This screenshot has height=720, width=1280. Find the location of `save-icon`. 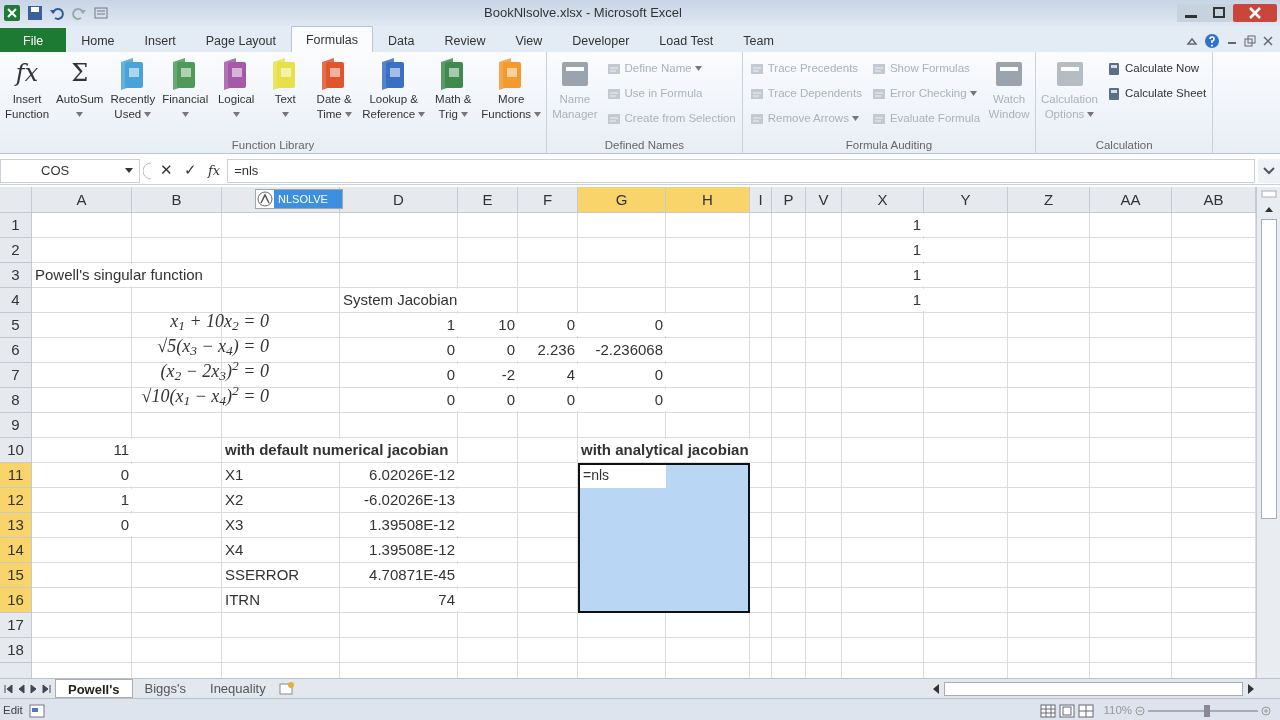

save-icon is located at coordinates (35, 13).